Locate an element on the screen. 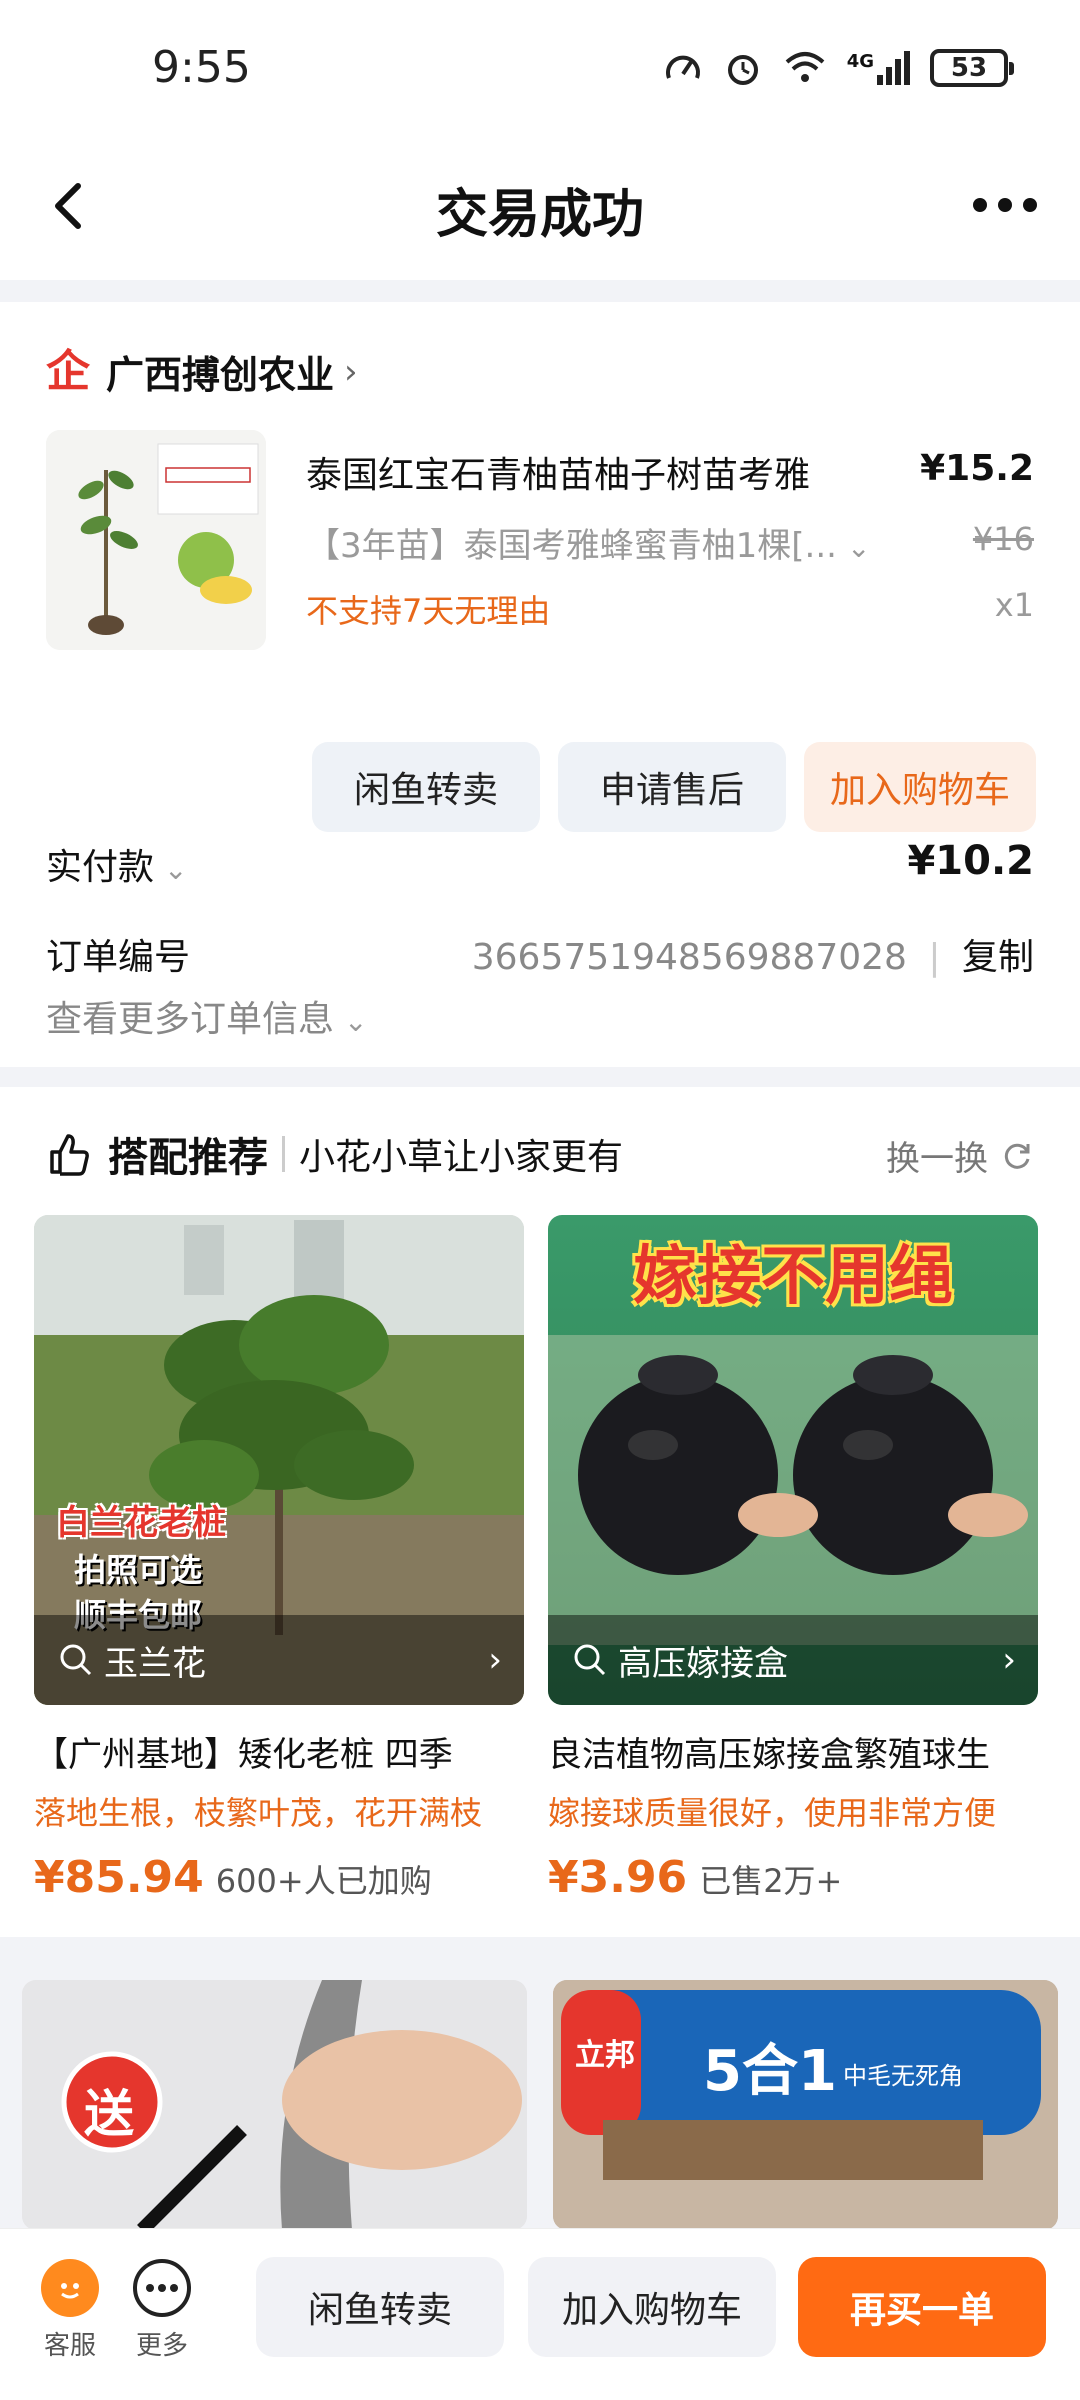  quantity: x1 is located at coordinates (1014, 605).